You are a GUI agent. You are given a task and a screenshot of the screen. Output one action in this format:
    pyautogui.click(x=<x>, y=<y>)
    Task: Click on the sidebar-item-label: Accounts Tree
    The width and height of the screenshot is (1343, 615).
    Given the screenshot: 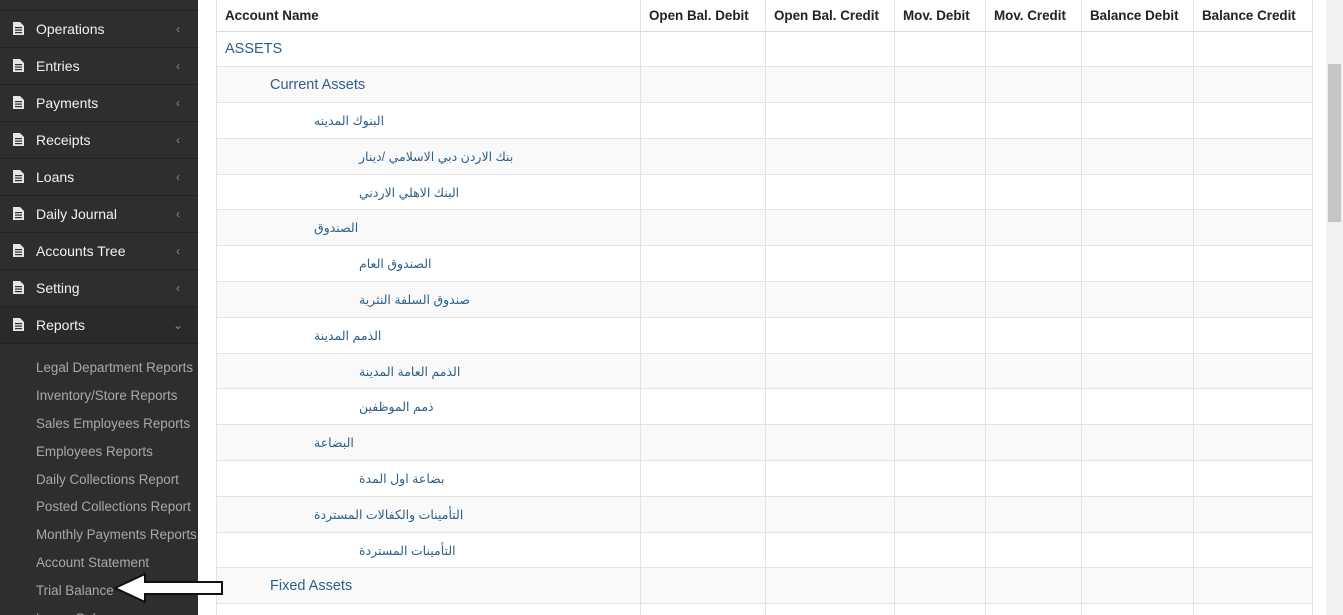 What is the action you would take?
    pyautogui.click(x=81, y=251)
    